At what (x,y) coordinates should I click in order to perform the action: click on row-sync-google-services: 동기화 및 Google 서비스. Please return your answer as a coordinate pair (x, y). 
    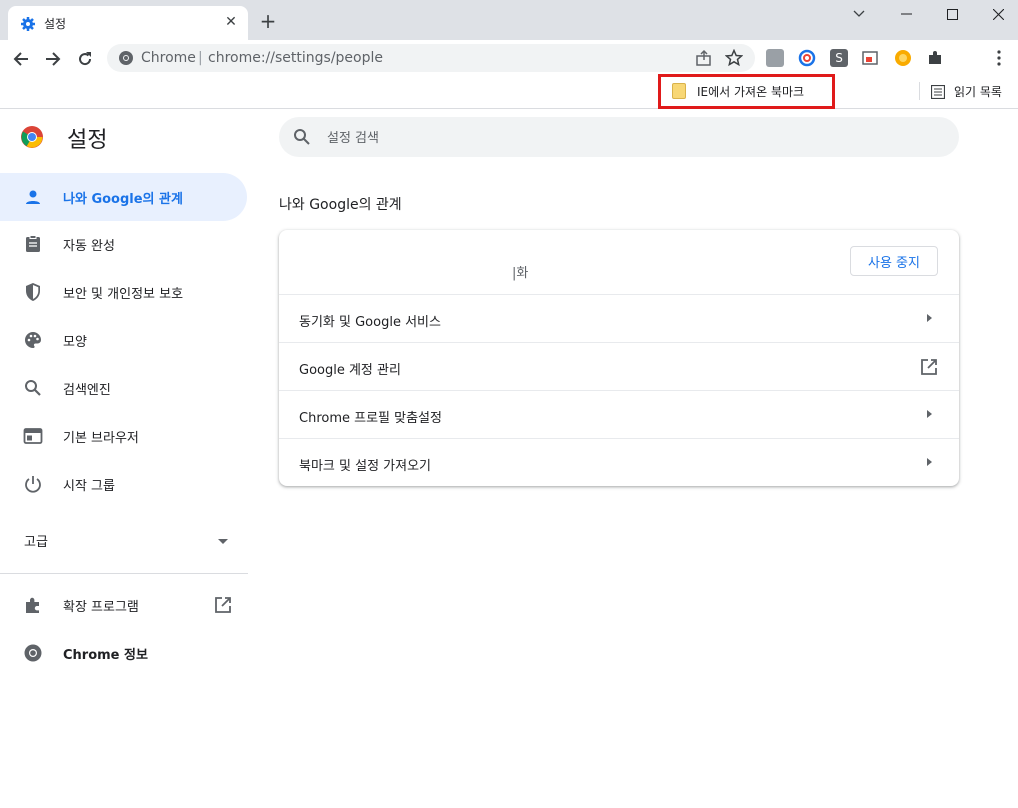
    Looking at the image, I should click on (619, 318).